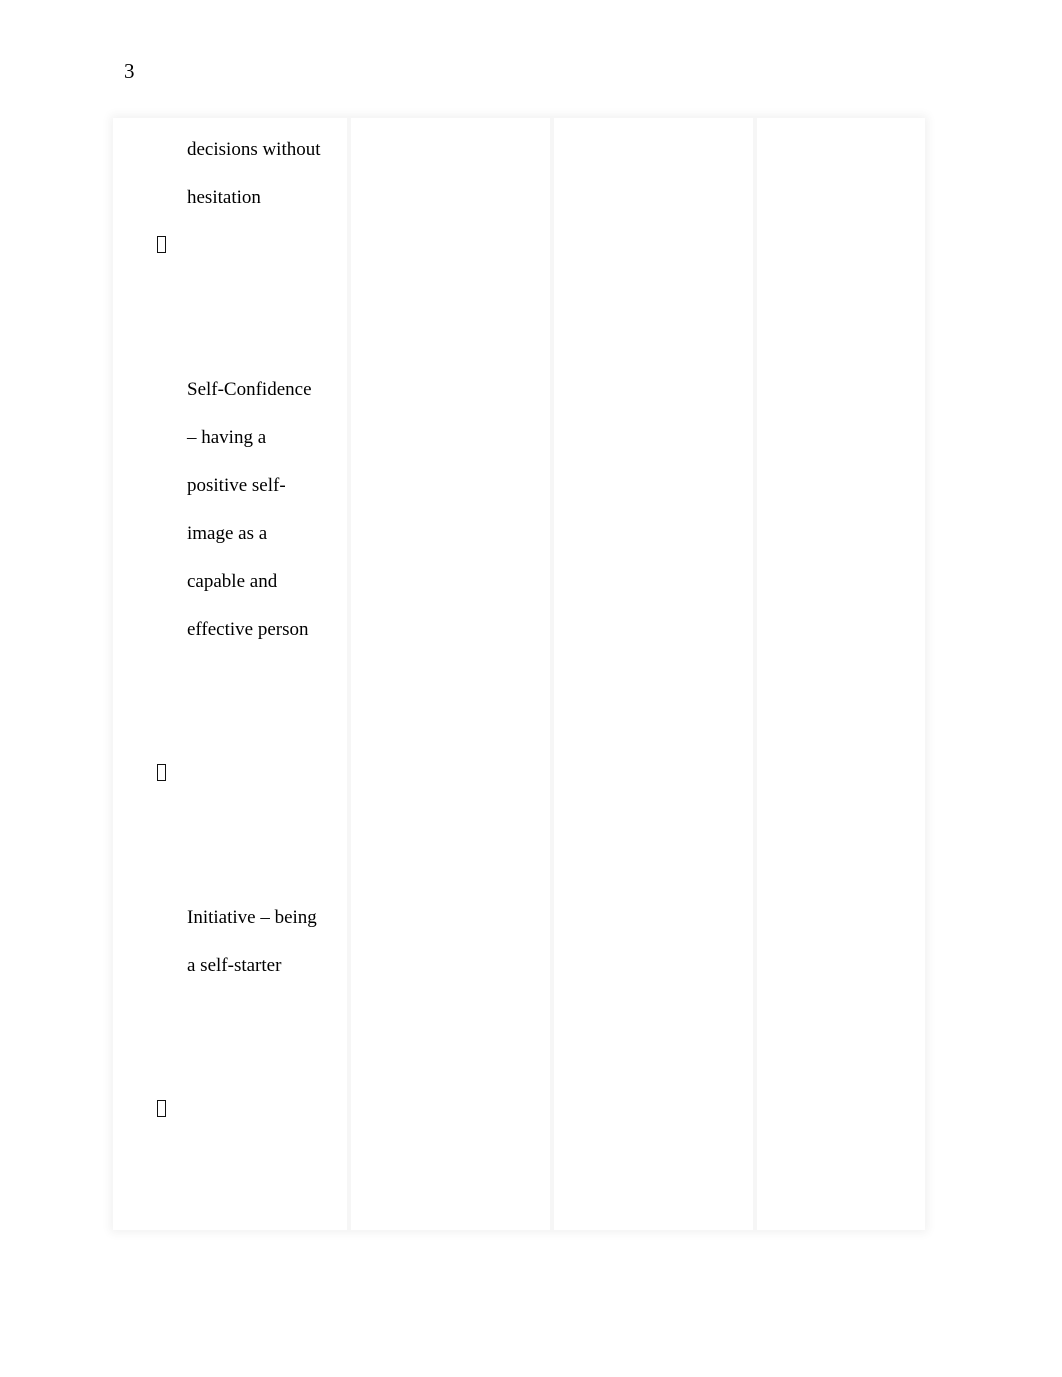  What do you see at coordinates (840, 674) in the screenshot?
I see `table-cell-empty` at bounding box center [840, 674].